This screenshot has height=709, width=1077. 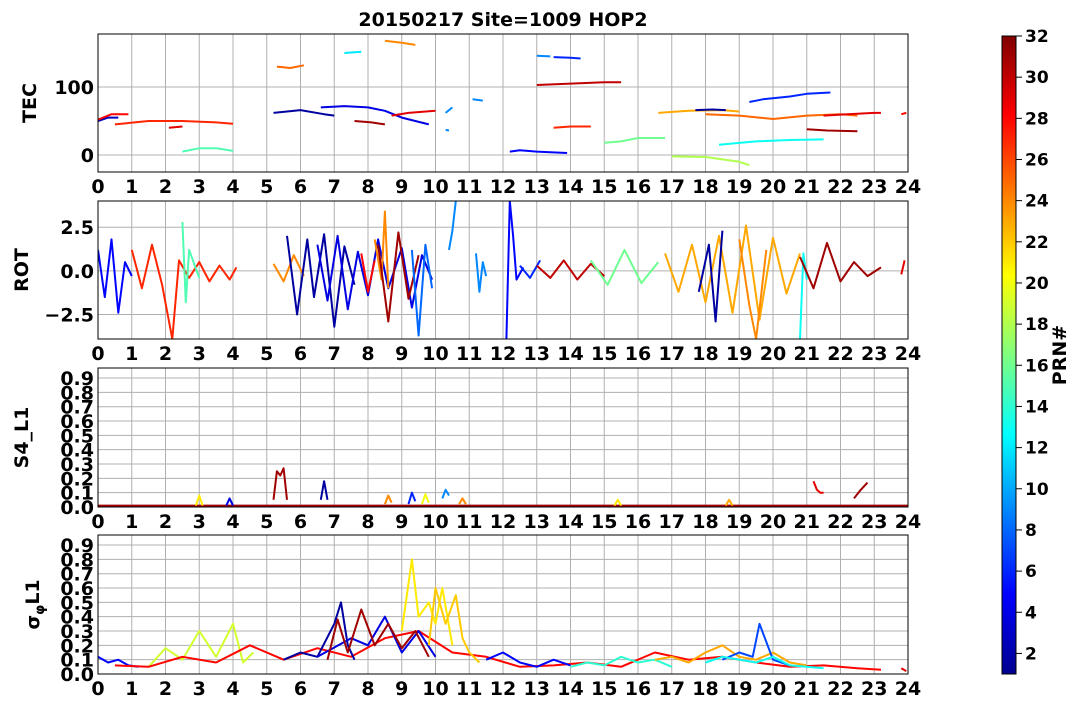 I want to click on colorbar-tick-label: 6, so click(x=1031, y=572).